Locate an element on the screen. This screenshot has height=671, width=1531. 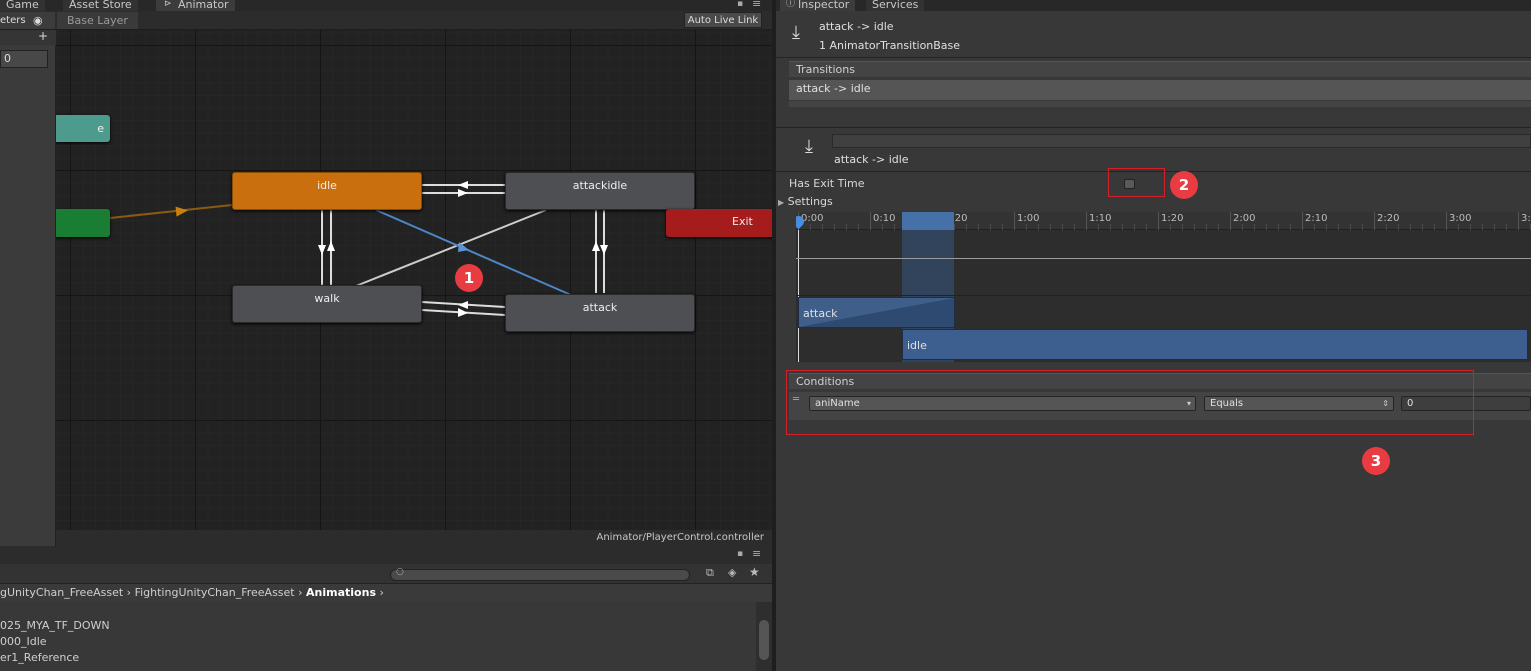
clip-from-bar: attack is located at coordinates (876, 312).